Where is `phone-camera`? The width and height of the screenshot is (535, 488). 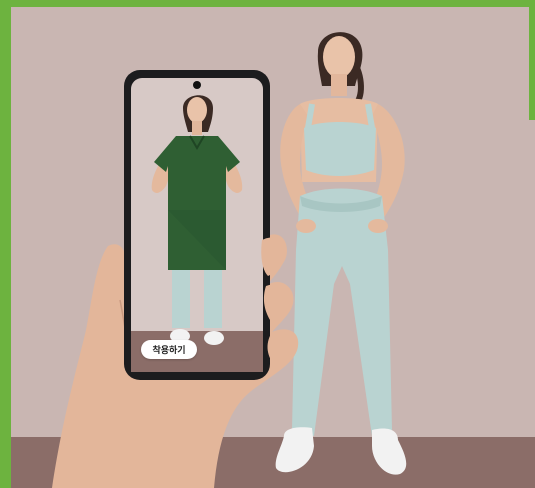
phone-camera is located at coordinates (197, 85).